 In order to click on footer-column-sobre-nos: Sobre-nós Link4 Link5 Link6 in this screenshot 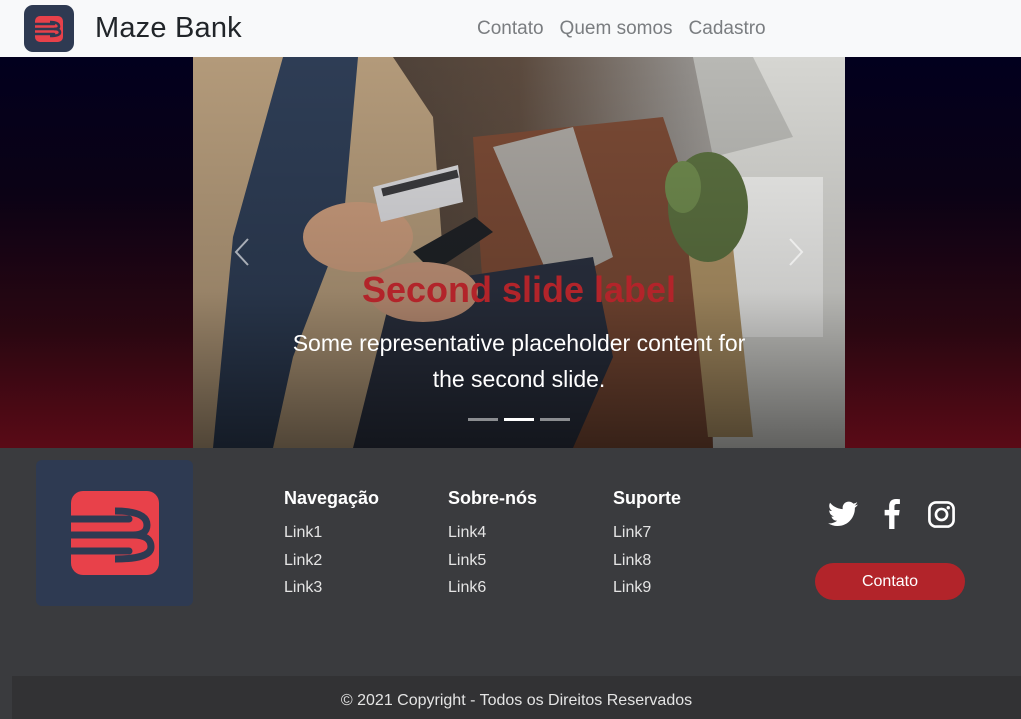, I will do `click(492, 545)`.